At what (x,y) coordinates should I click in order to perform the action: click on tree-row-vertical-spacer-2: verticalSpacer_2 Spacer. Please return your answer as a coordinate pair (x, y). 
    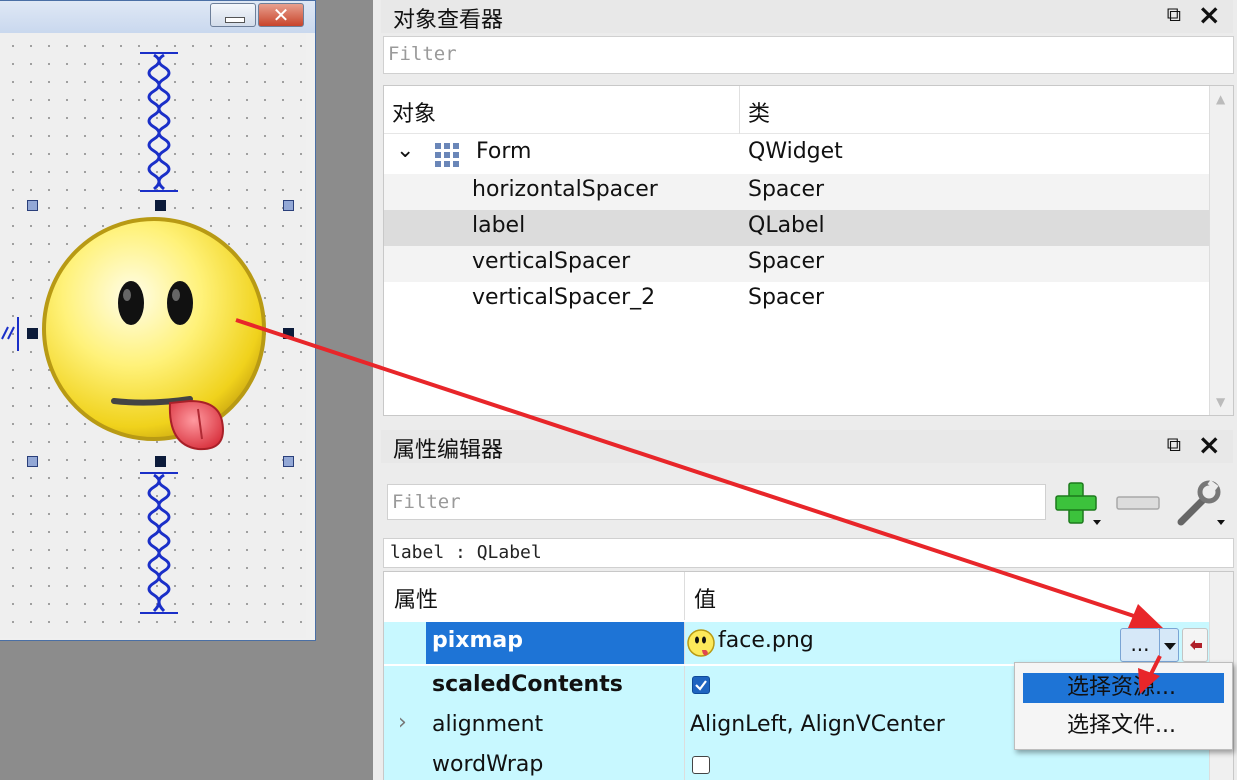
    Looking at the image, I should click on (797, 300).